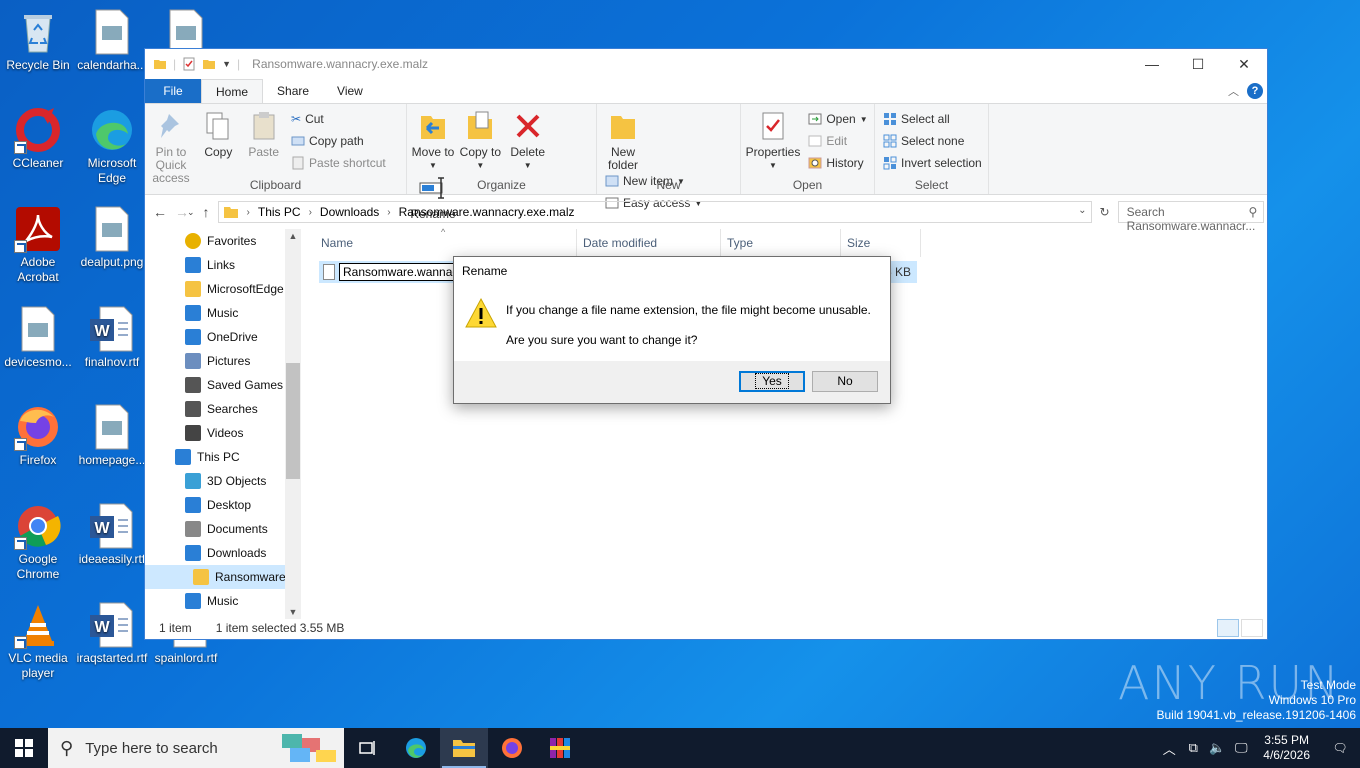 This screenshot has width=1360, height=768. Describe the element at coordinates (838, 119) in the screenshot. I see `open-button: Open ▼` at that location.